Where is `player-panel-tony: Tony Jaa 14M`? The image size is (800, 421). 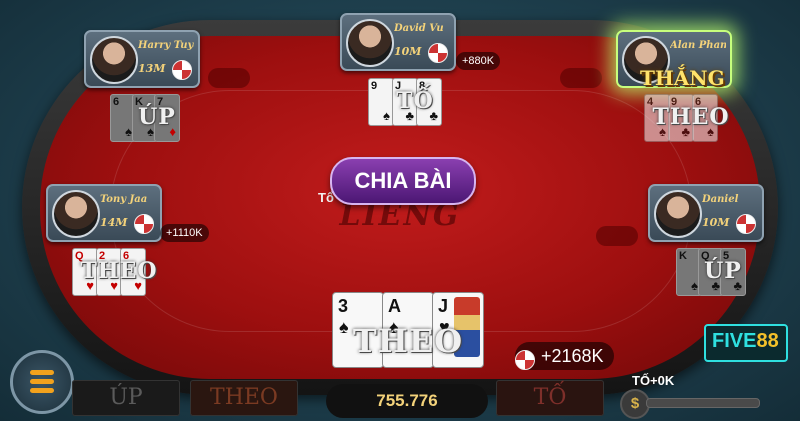 player-panel-tony: Tony Jaa 14M is located at coordinates (104, 213).